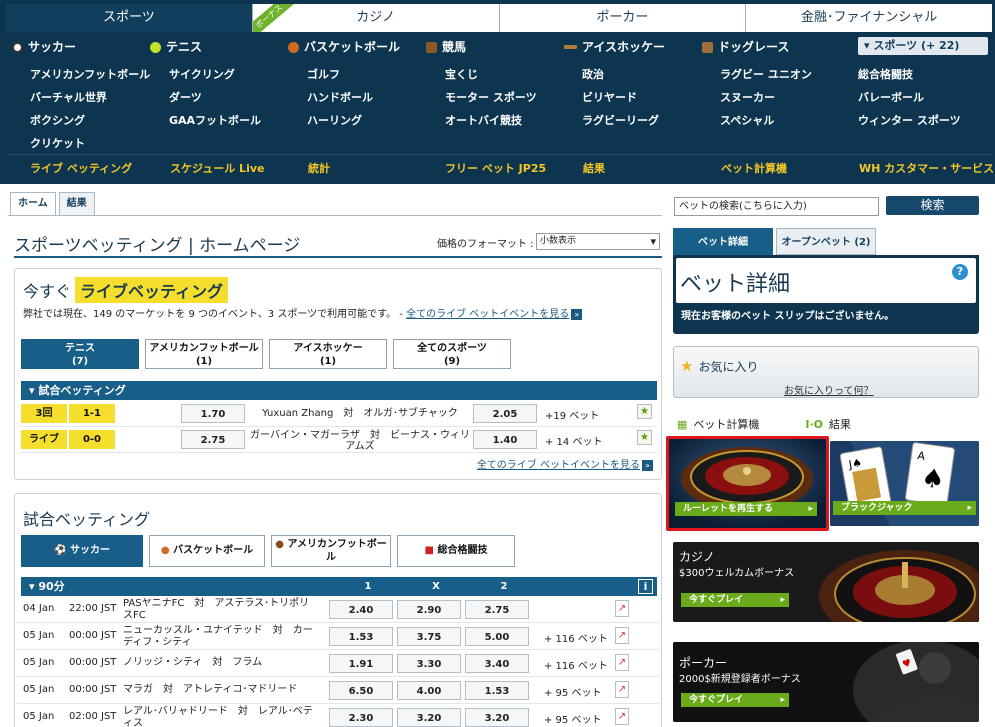 Image resolution: width=995 pixels, height=727 pixels. What do you see at coordinates (221, 663) in the screenshot?
I see `match-name: ノリッジ・シティ 対 フラム` at bounding box center [221, 663].